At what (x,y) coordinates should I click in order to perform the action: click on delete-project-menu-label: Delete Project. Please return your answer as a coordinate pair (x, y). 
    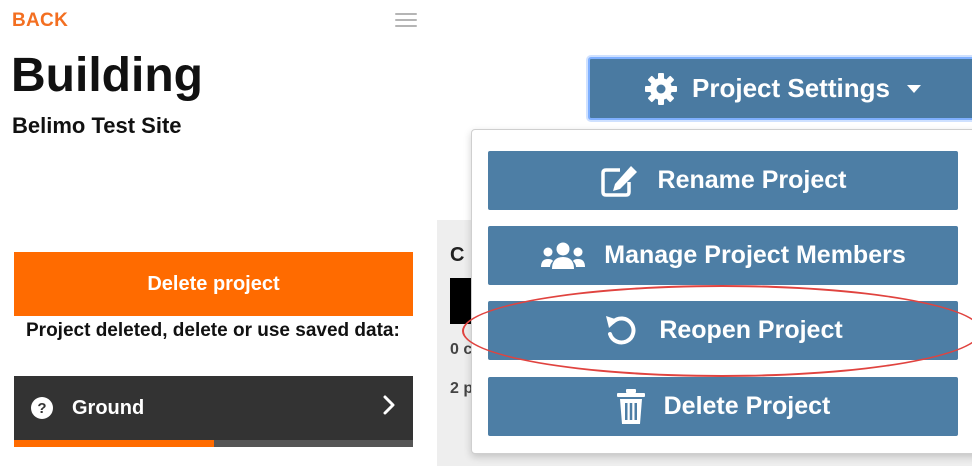
    Looking at the image, I should click on (747, 406).